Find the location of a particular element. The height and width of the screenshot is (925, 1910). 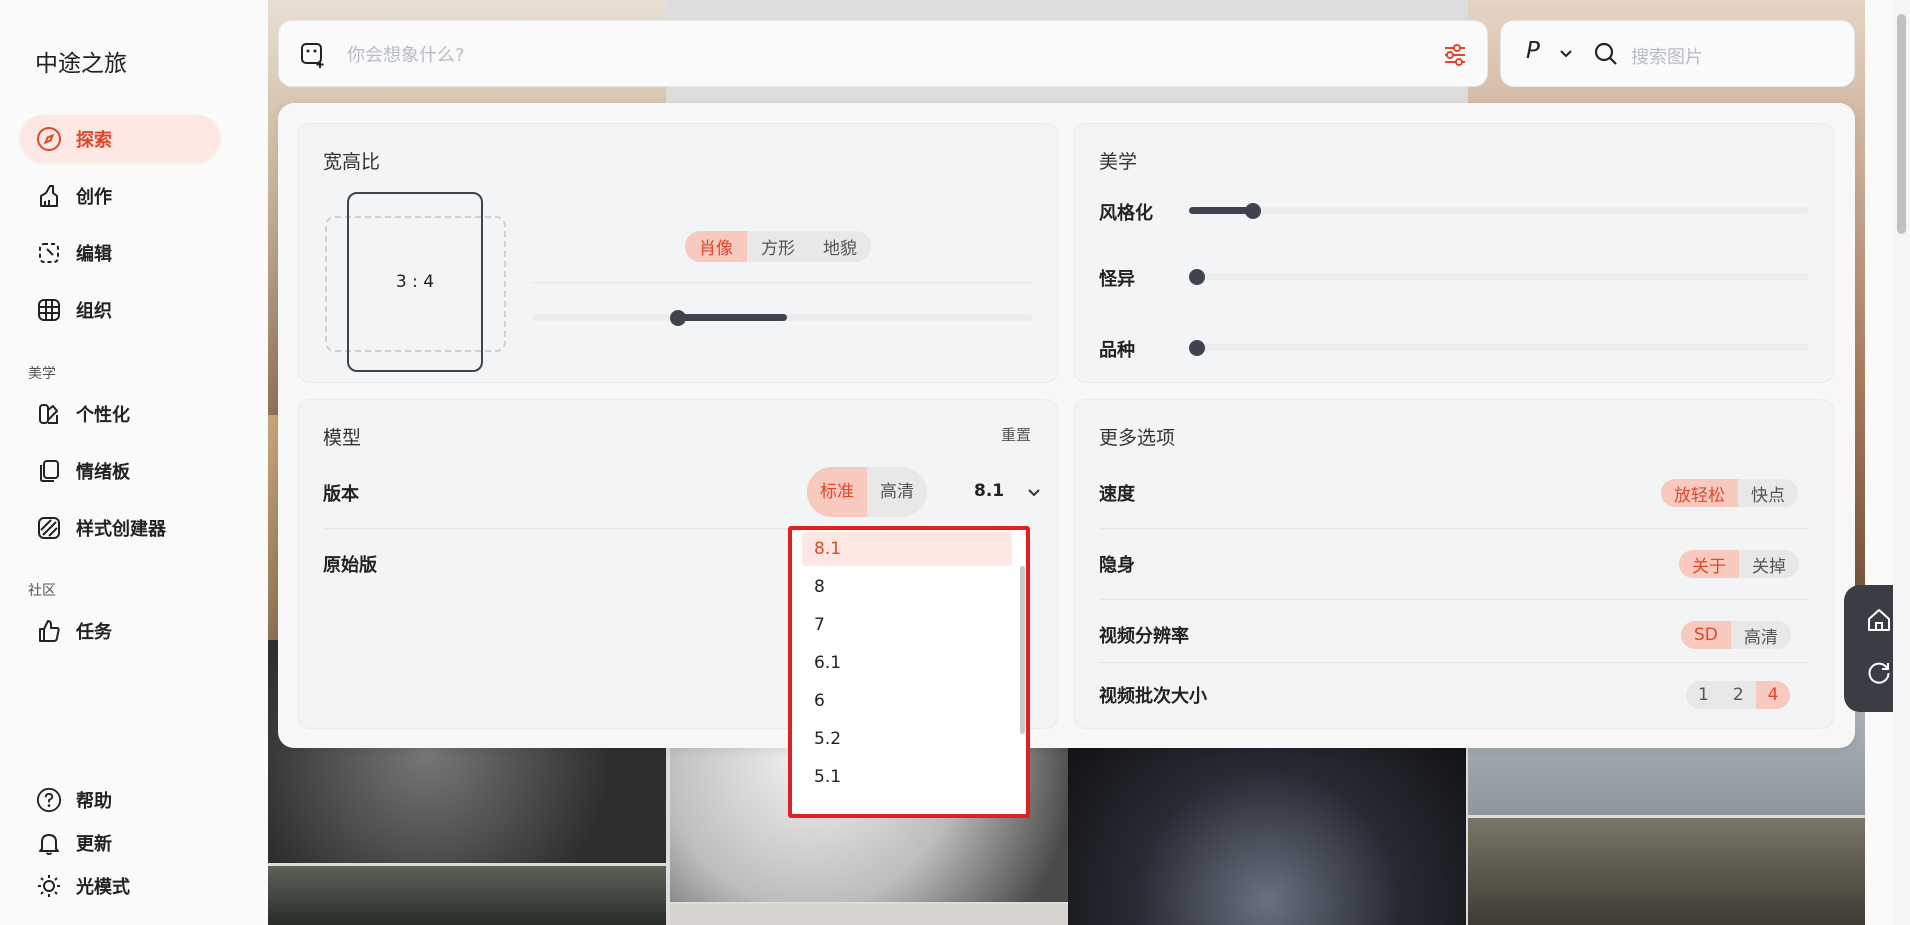

sun-icon is located at coordinates (49, 886).